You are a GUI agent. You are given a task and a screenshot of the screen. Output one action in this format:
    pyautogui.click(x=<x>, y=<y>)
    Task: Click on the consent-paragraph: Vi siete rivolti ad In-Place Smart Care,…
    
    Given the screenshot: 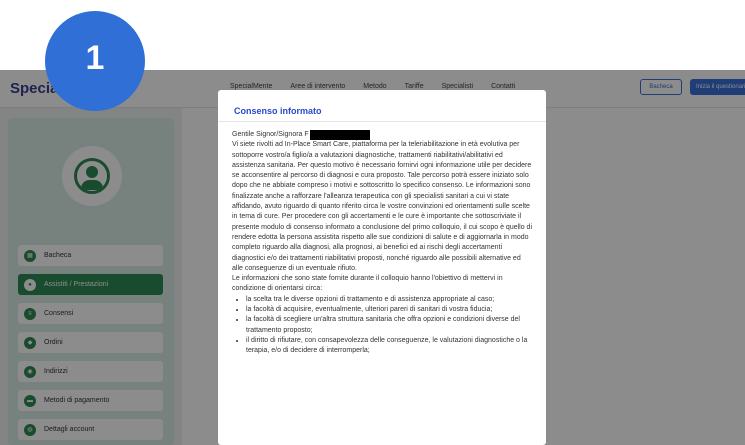 What is the action you would take?
    pyautogui.click(x=382, y=206)
    